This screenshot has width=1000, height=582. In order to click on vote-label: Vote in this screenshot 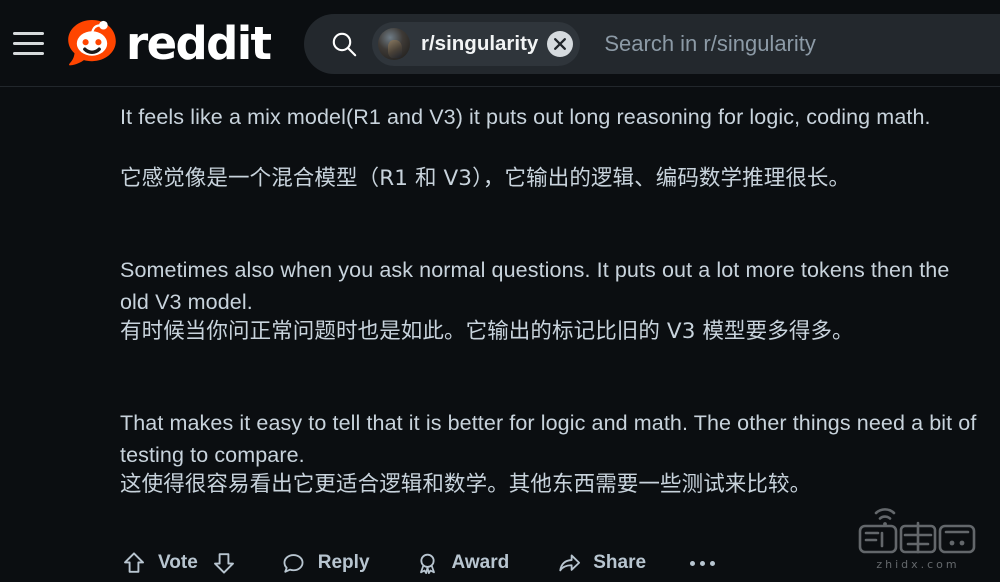, I will do `click(178, 563)`.